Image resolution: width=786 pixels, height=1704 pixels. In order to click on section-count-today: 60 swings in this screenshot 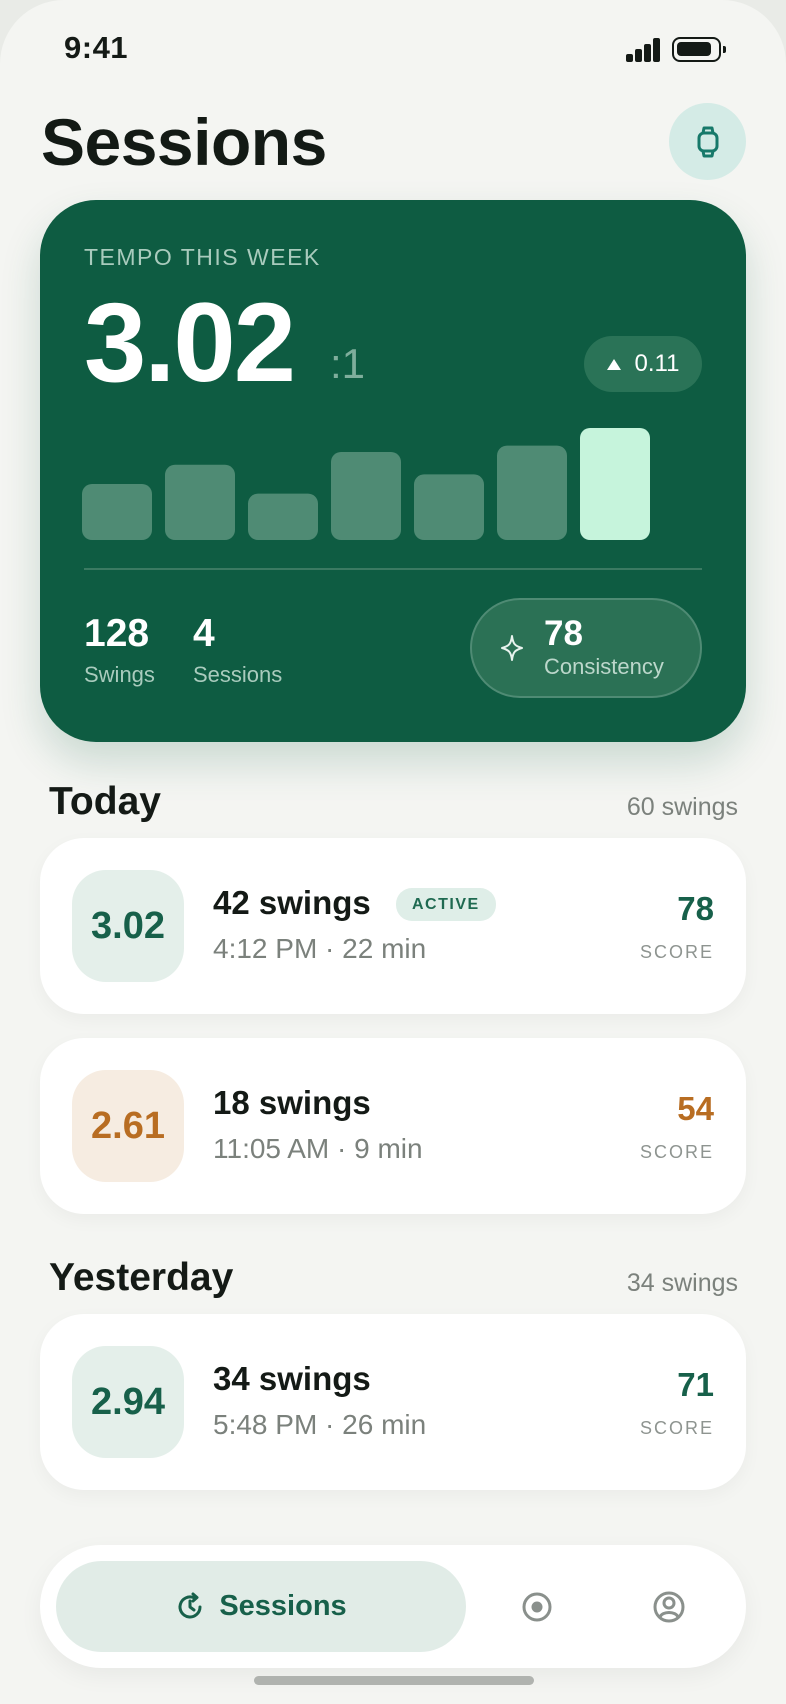, I will do `click(682, 807)`.